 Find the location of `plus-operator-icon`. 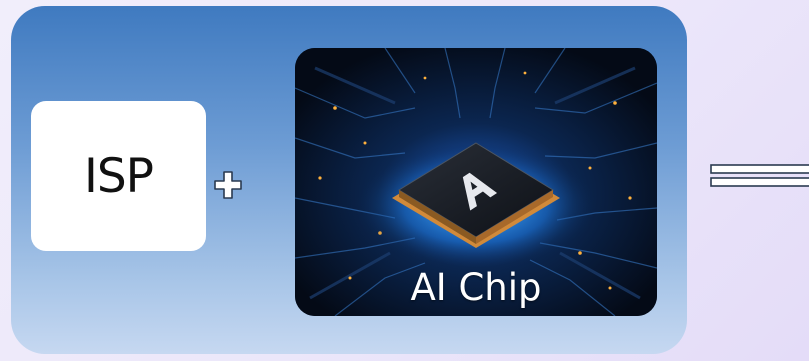

plus-operator-icon is located at coordinates (228, 185).